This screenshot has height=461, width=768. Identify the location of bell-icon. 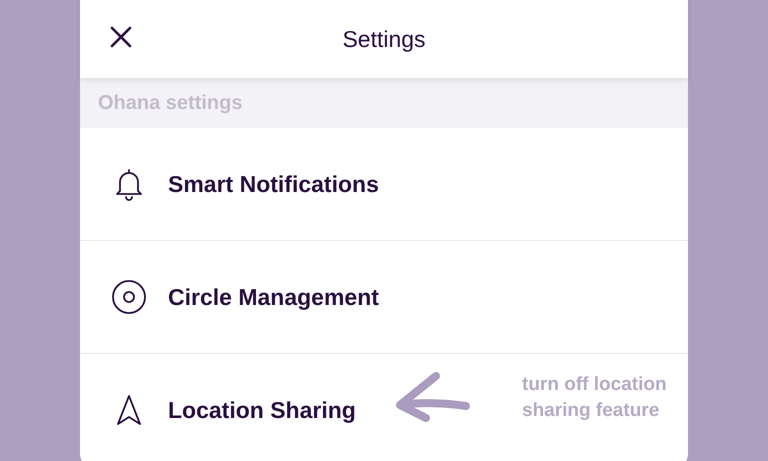
(129, 184).